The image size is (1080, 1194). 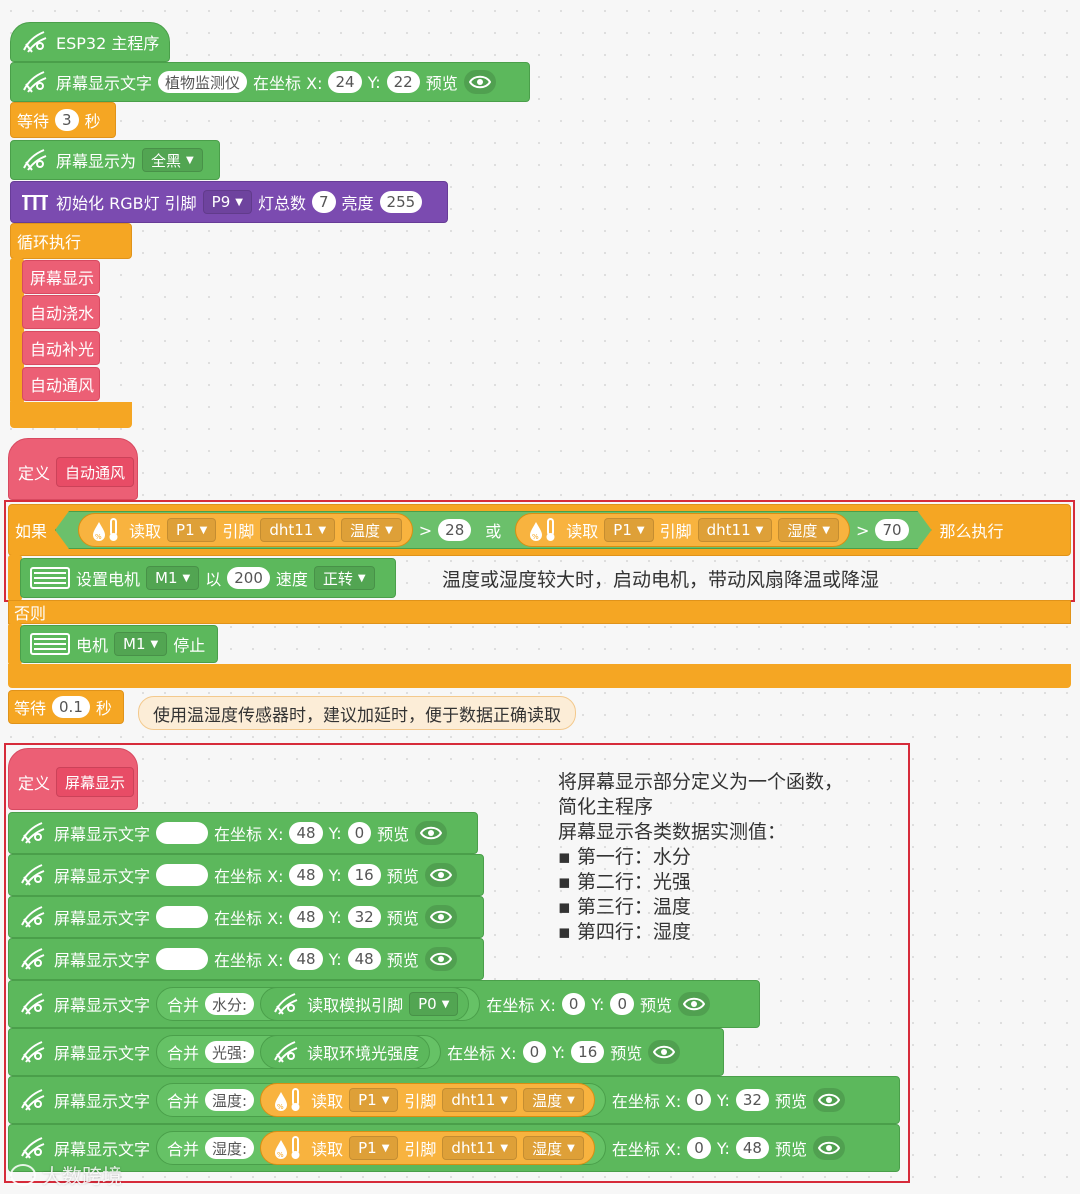 I want to click on call-screen-display: 屏幕显示, so click(x=61, y=277).